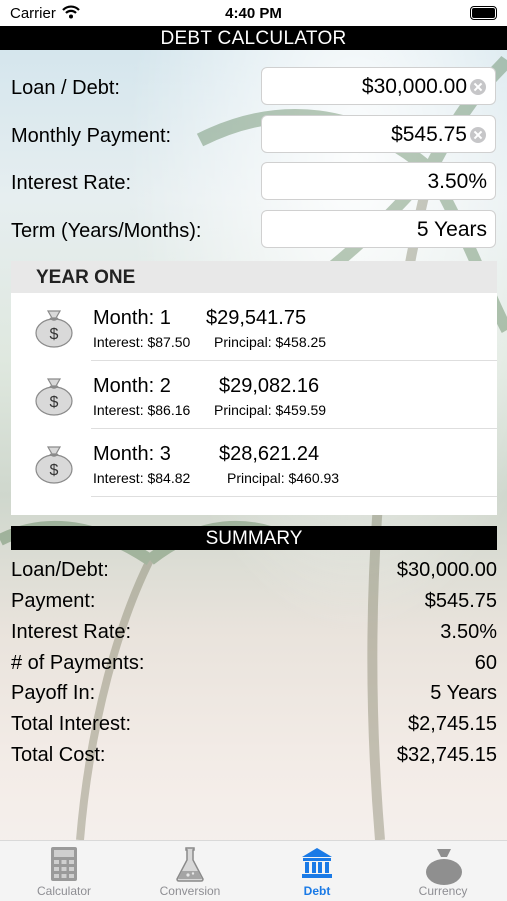 This screenshot has height=901, width=507. Describe the element at coordinates (71, 724) in the screenshot. I see `summary-label: Total Interest:` at that location.